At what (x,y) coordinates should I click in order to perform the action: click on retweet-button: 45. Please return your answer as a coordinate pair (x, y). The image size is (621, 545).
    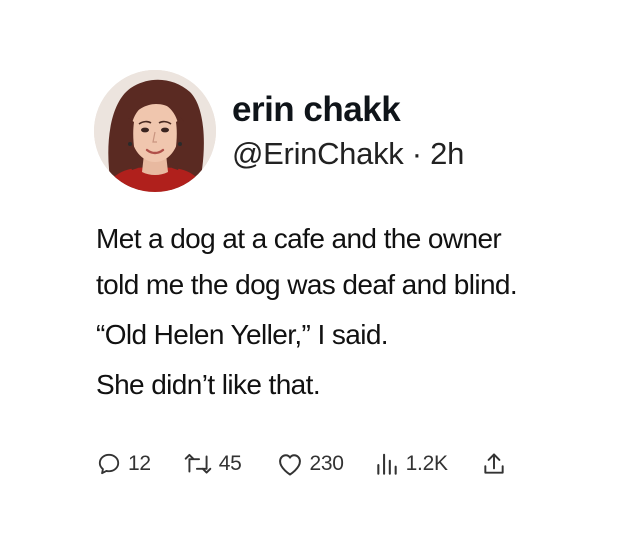
    Looking at the image, I should click on (212, 464).